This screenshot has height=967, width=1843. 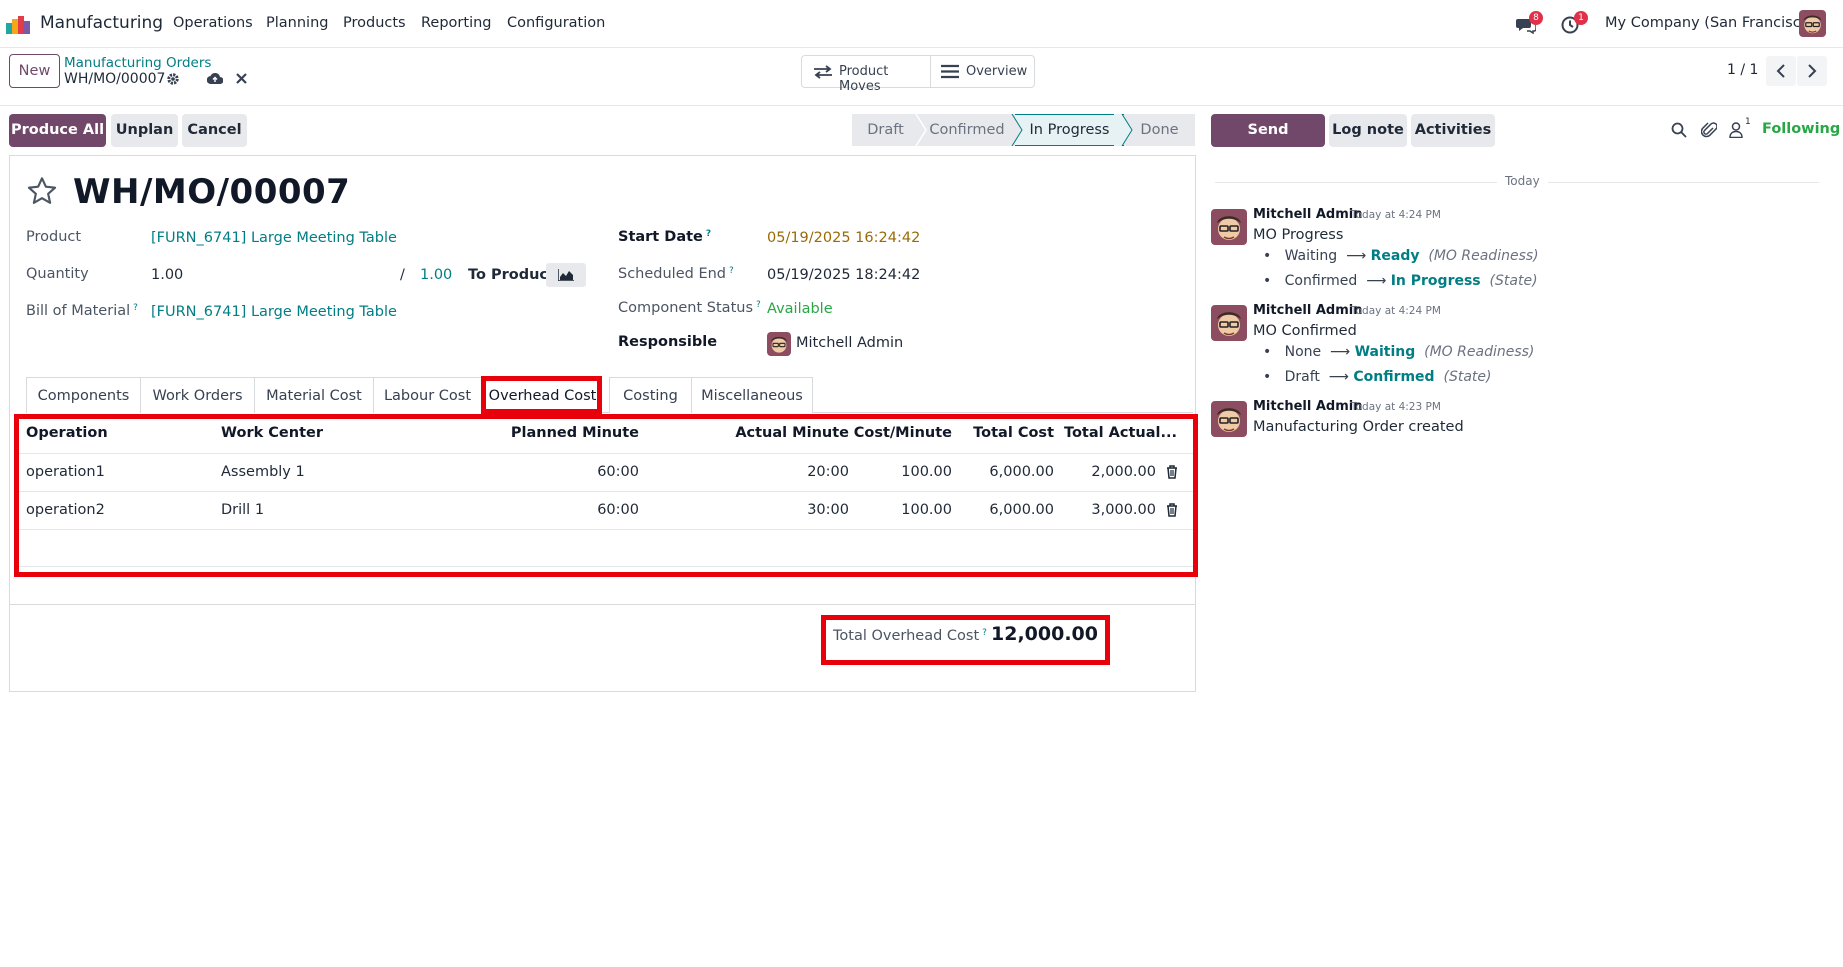 What do you see at coordinates (42, 191) in the screenshot?
I see `star-icon` at bounding box center [42, 191].